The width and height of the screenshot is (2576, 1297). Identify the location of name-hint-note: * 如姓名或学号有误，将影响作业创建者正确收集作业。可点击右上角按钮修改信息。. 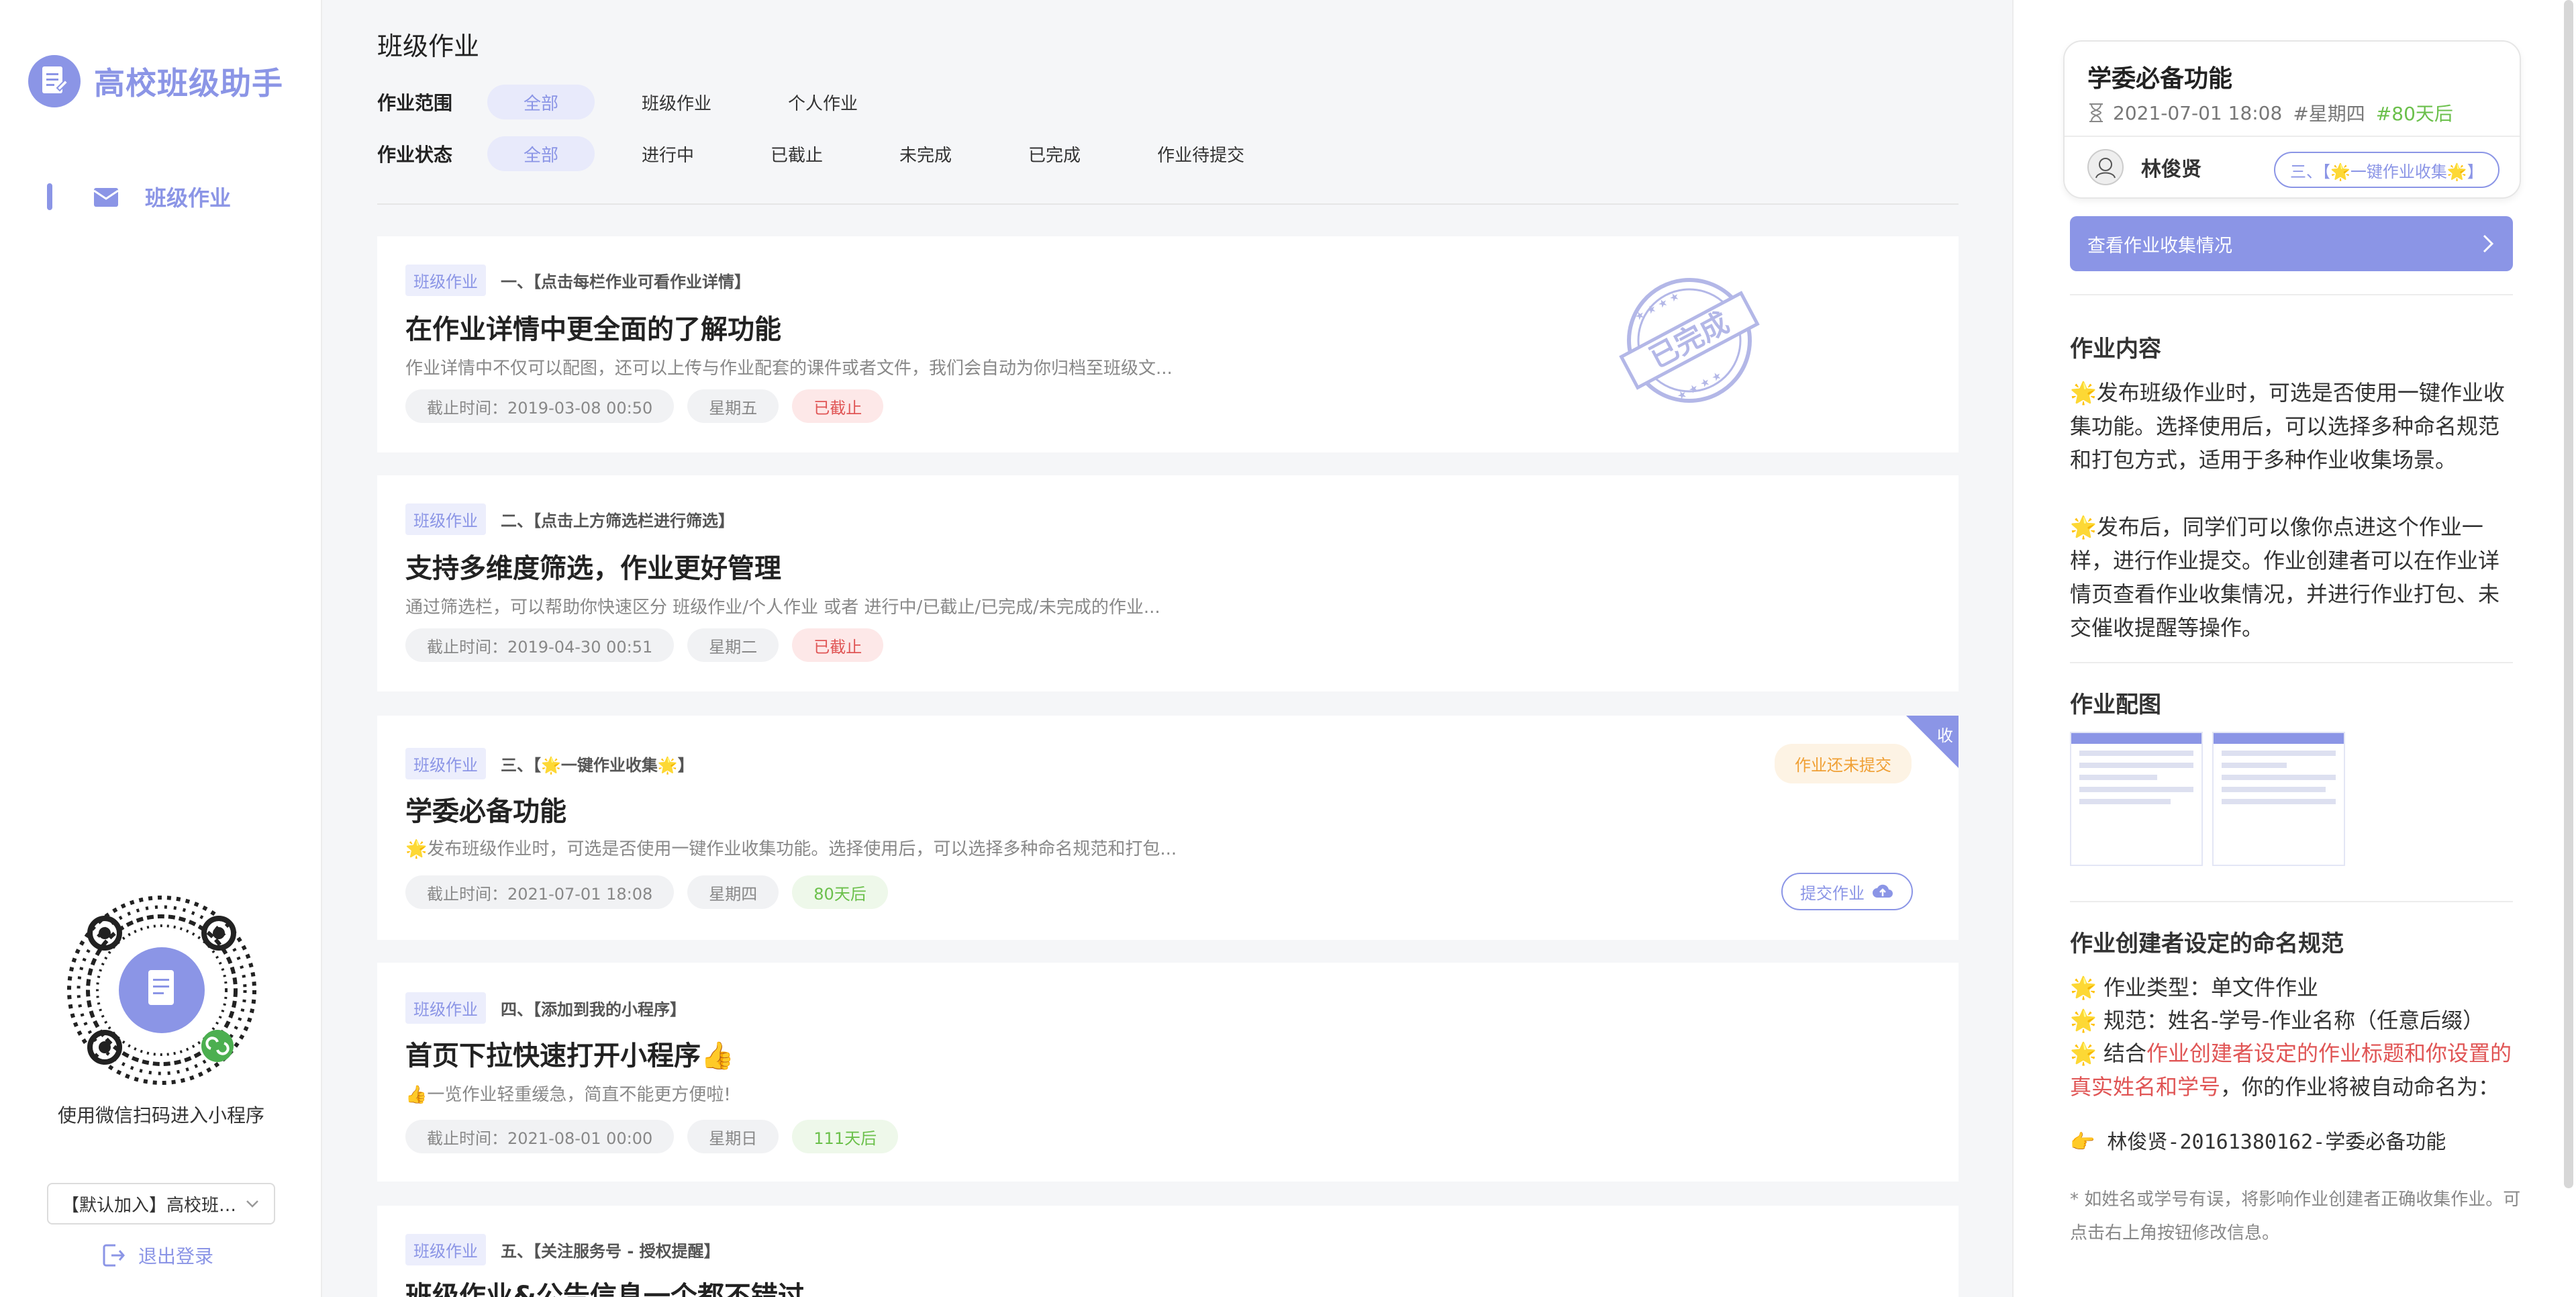
(2295, 1216).